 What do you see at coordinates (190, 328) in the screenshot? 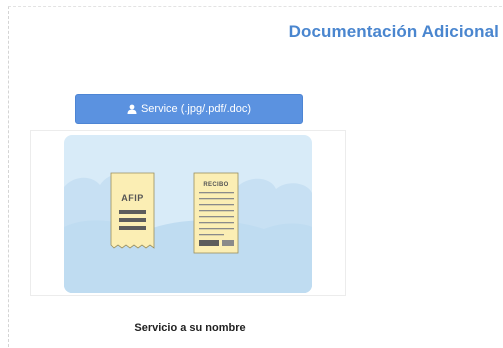
I see `preview-caption: Servicio a su nombre` at bounding box center [190, 328].